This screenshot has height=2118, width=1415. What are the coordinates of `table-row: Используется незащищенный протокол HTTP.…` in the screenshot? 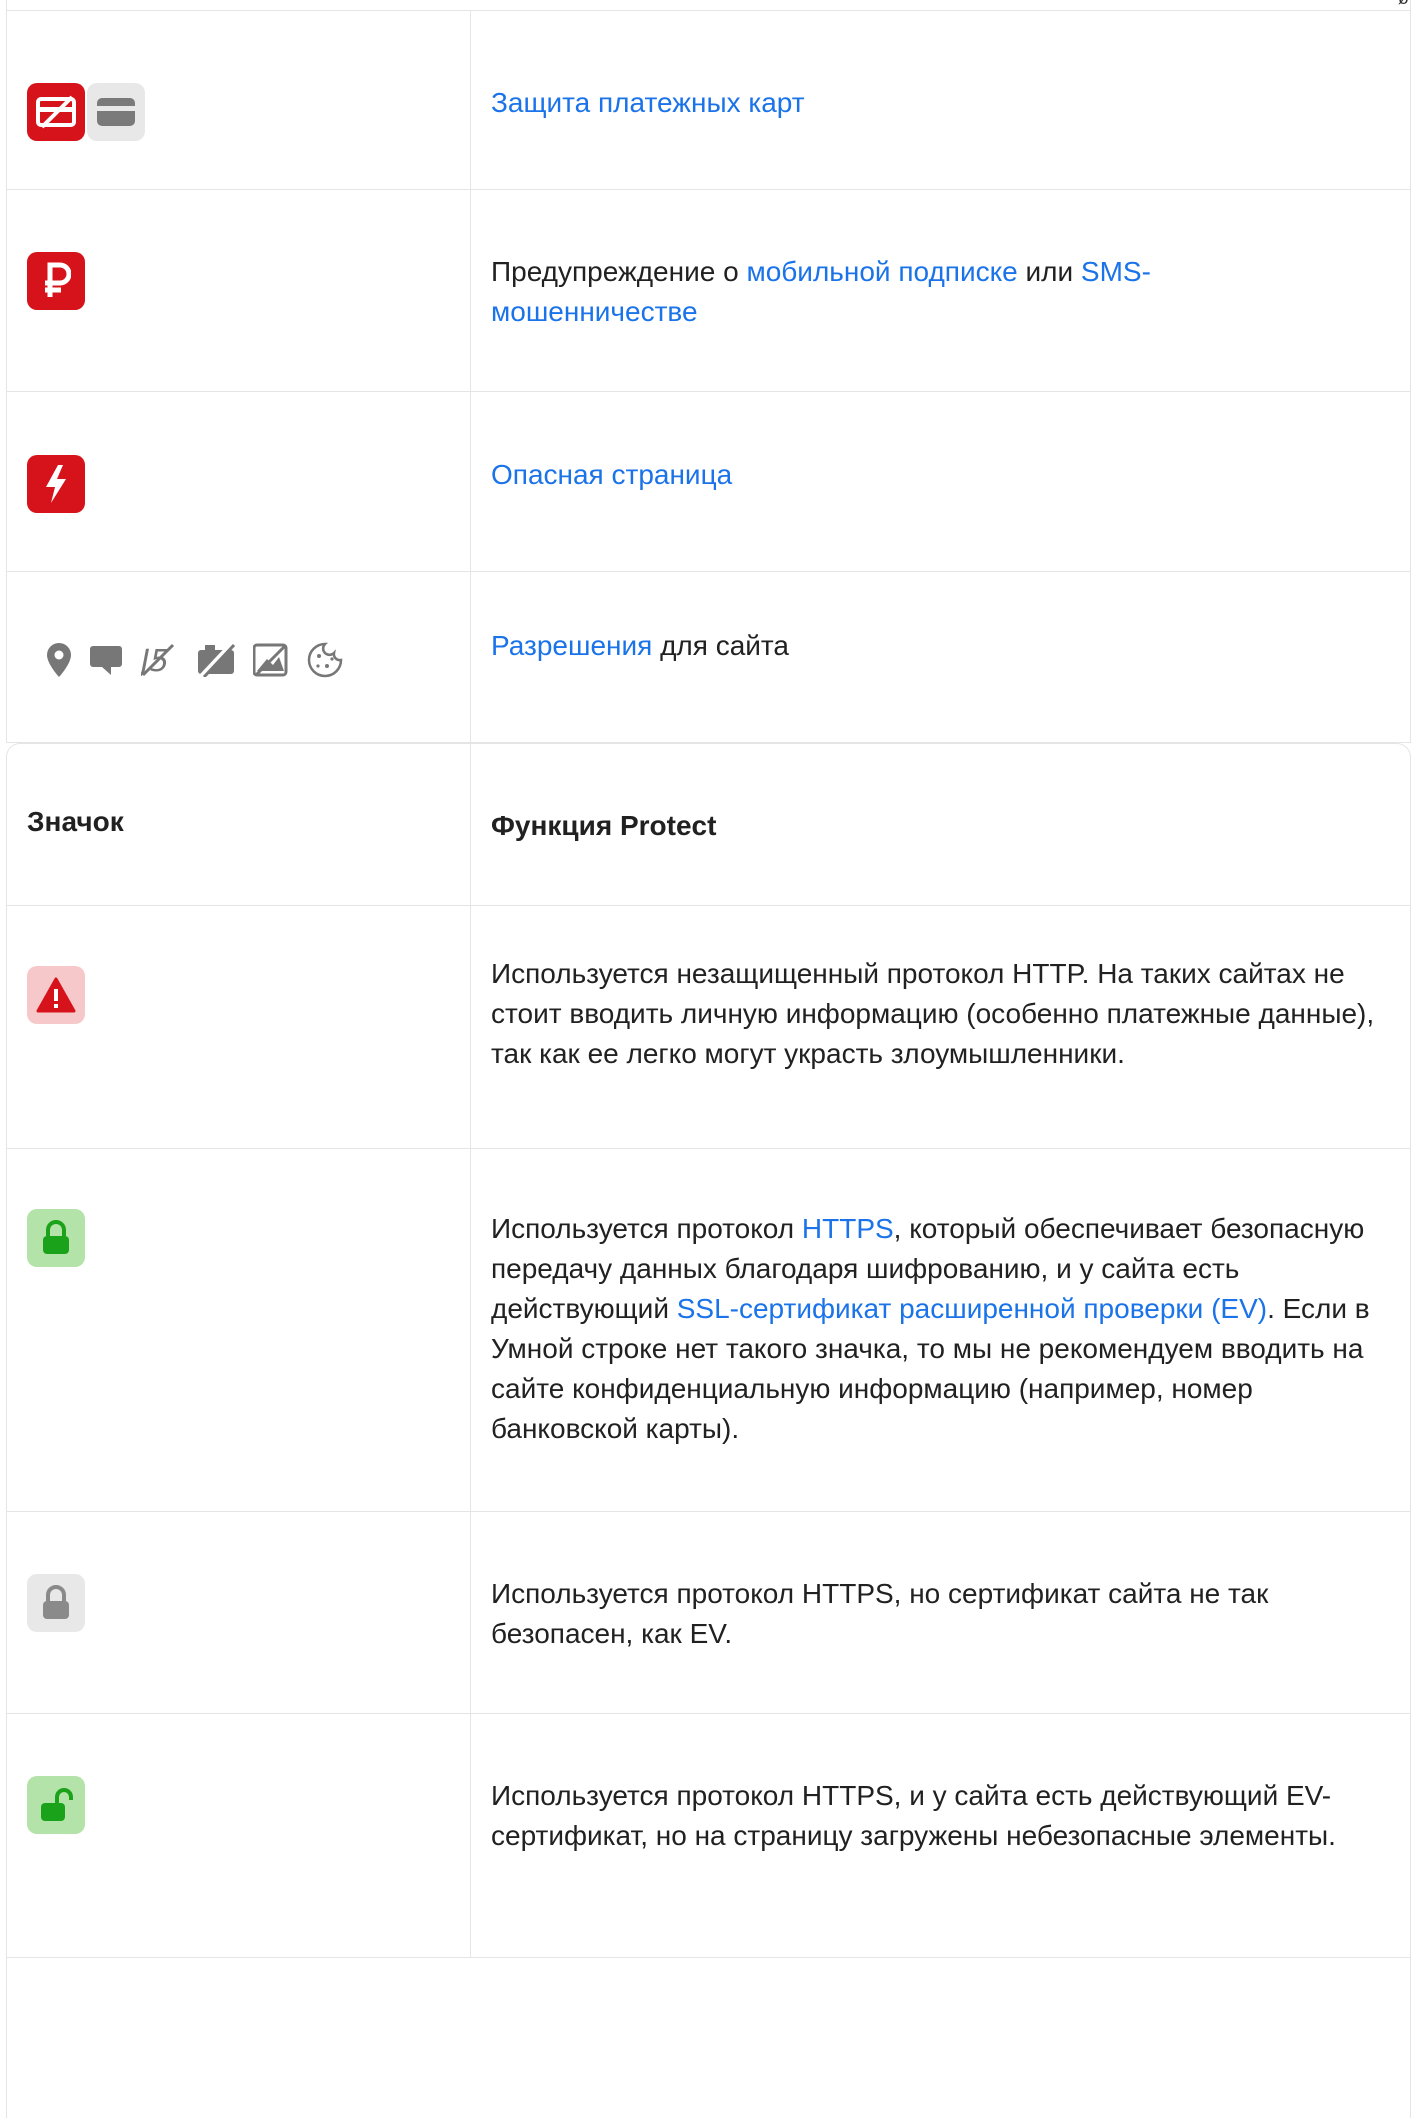 It's located at (708, 1027).